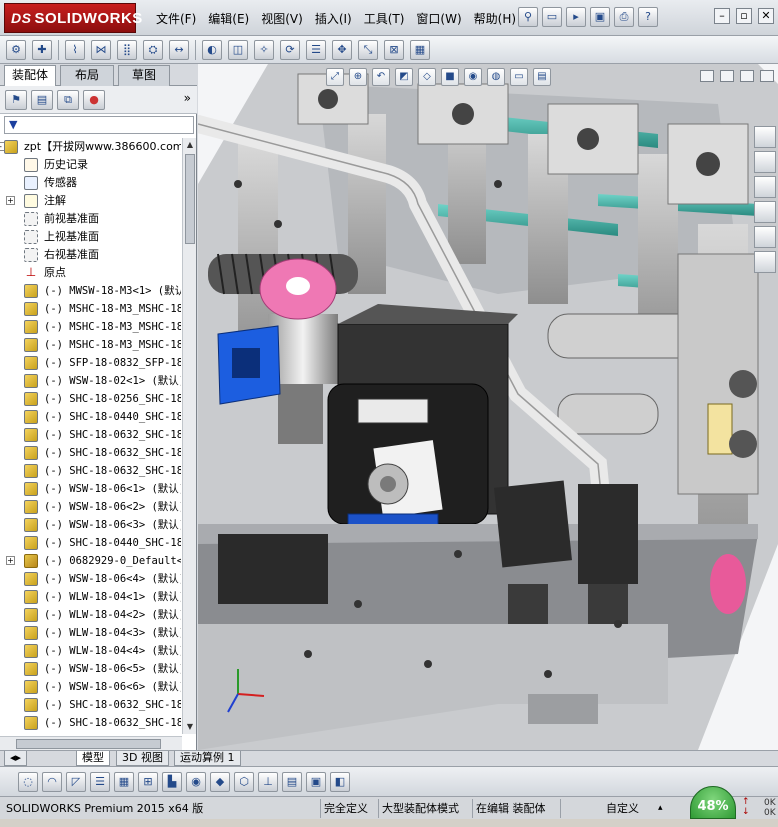 Image resolution: width=778 pixels, height=827 pixels. I want to click on smart-fastener-icon: ⛭, so click(153, 49).